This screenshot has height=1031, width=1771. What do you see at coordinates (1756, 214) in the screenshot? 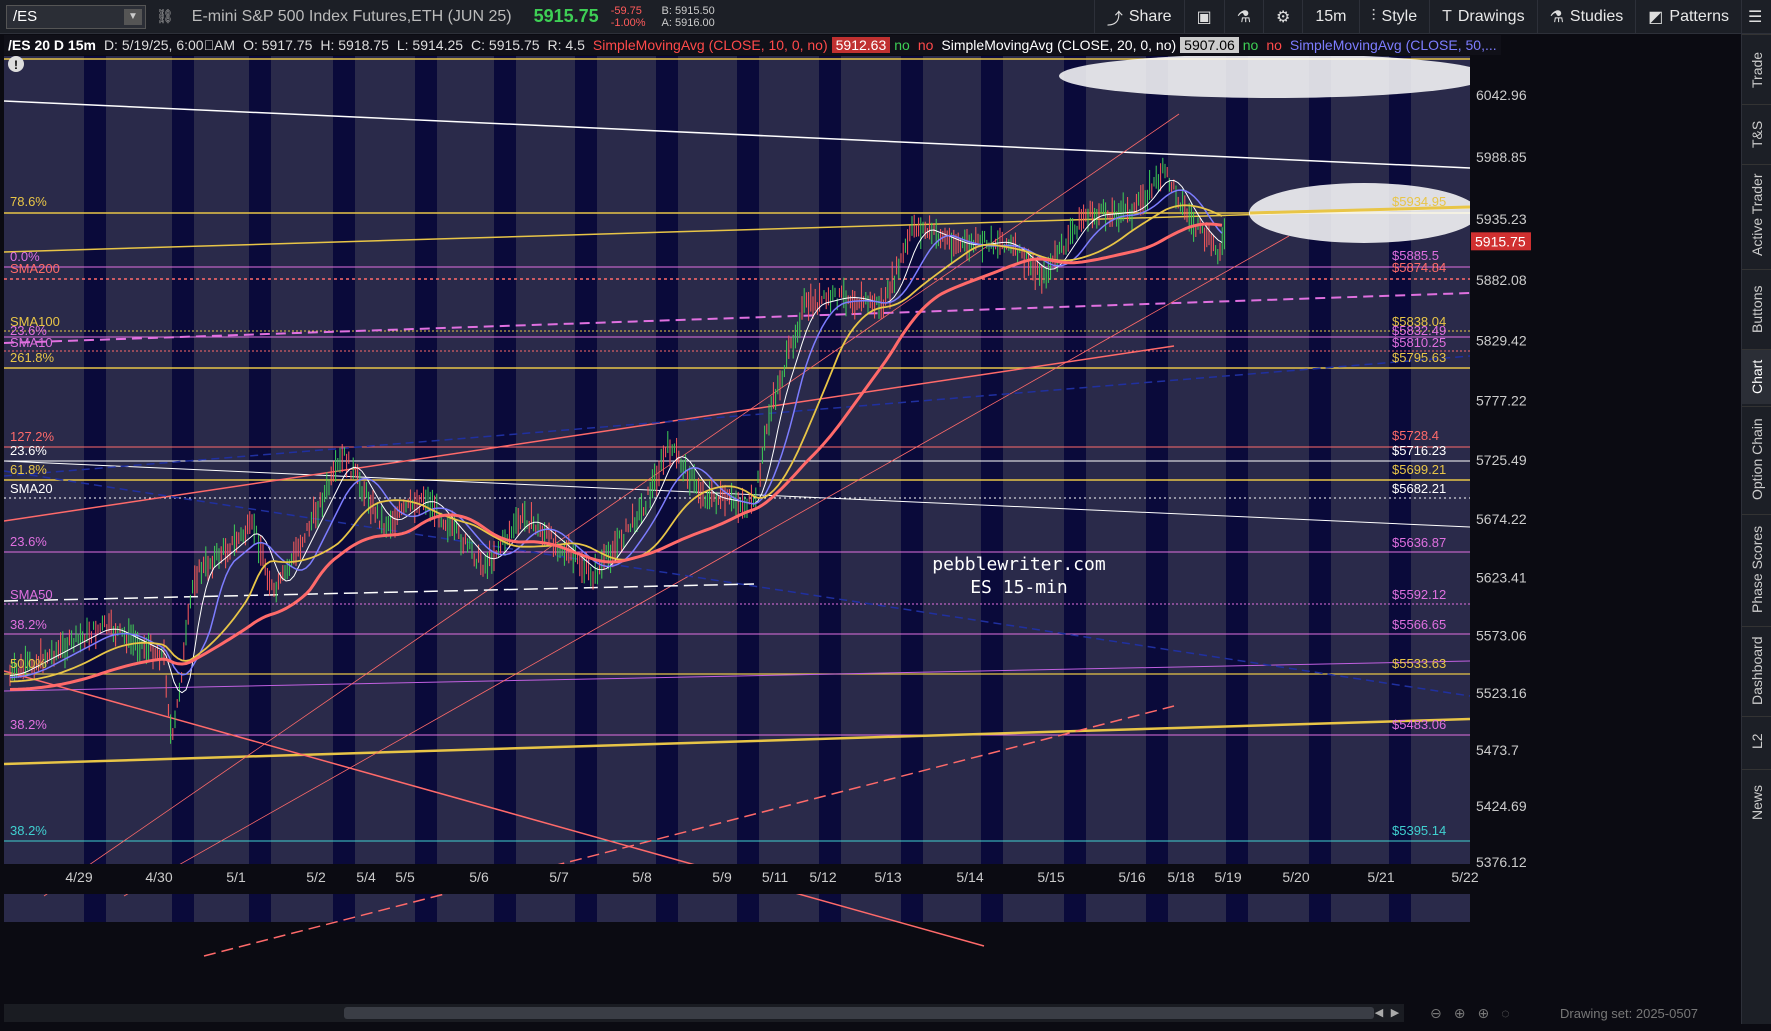
I see `sidebar-tab-active-trader: Active Trader` at bounding box center [1756, 214].